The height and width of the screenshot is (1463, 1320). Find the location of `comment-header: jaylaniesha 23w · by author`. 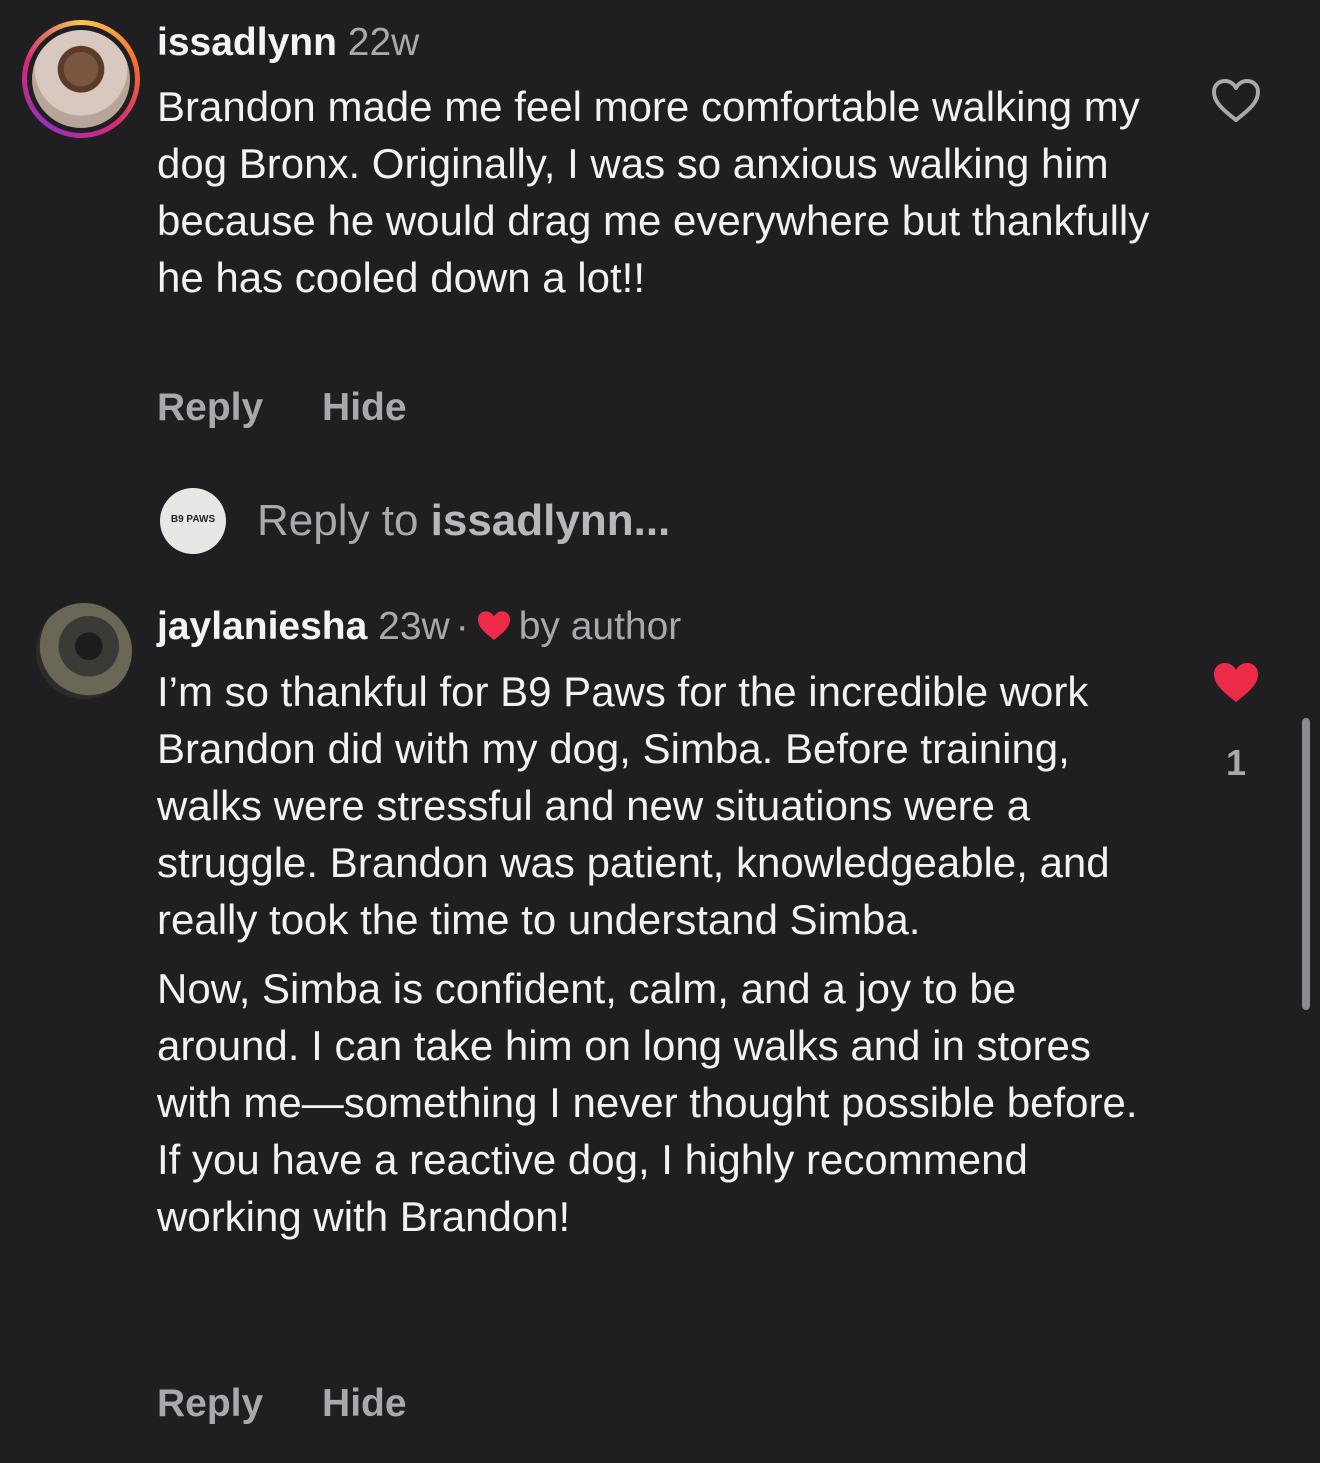

comment-header: jaylaniesha 23w · by author is located at coordinates (419, 627).